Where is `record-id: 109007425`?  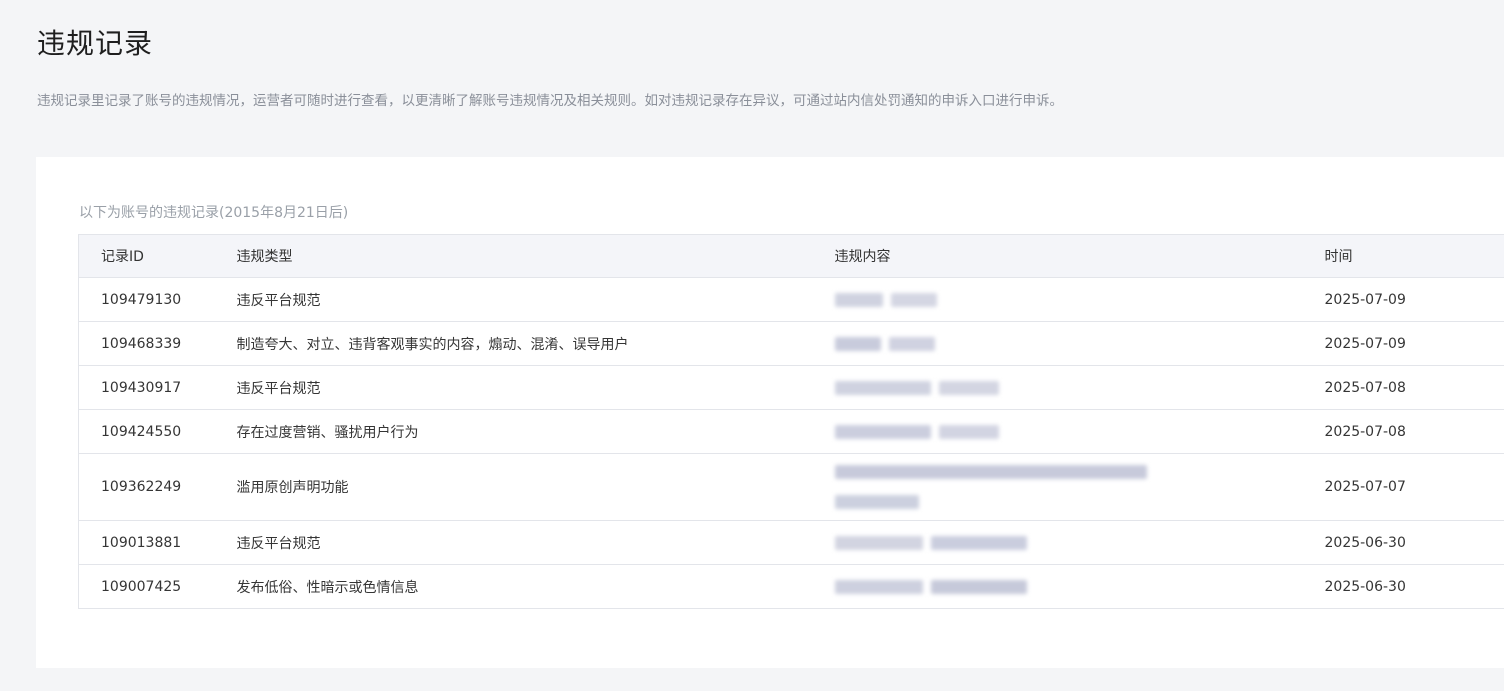 record-id: 109007425 is located at coordinates (157, 586).